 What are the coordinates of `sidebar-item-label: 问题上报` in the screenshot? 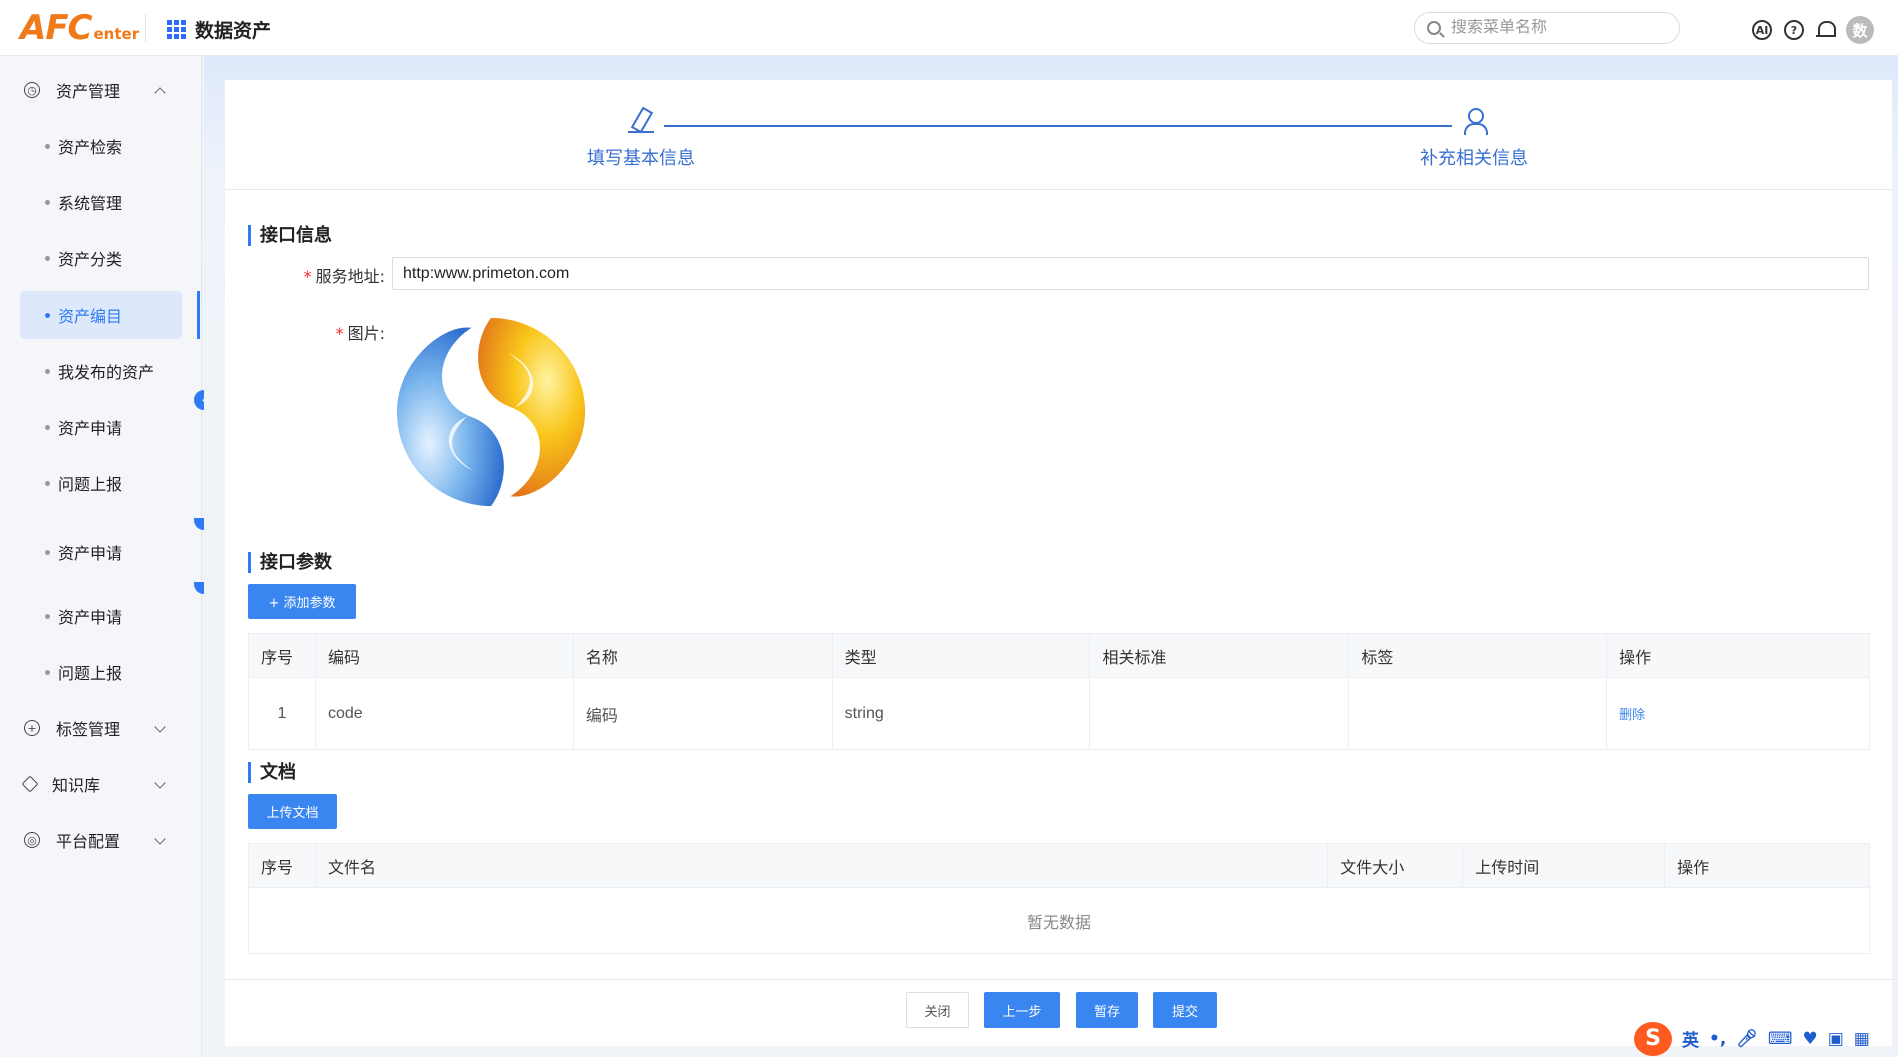 It's located at (90, 673).